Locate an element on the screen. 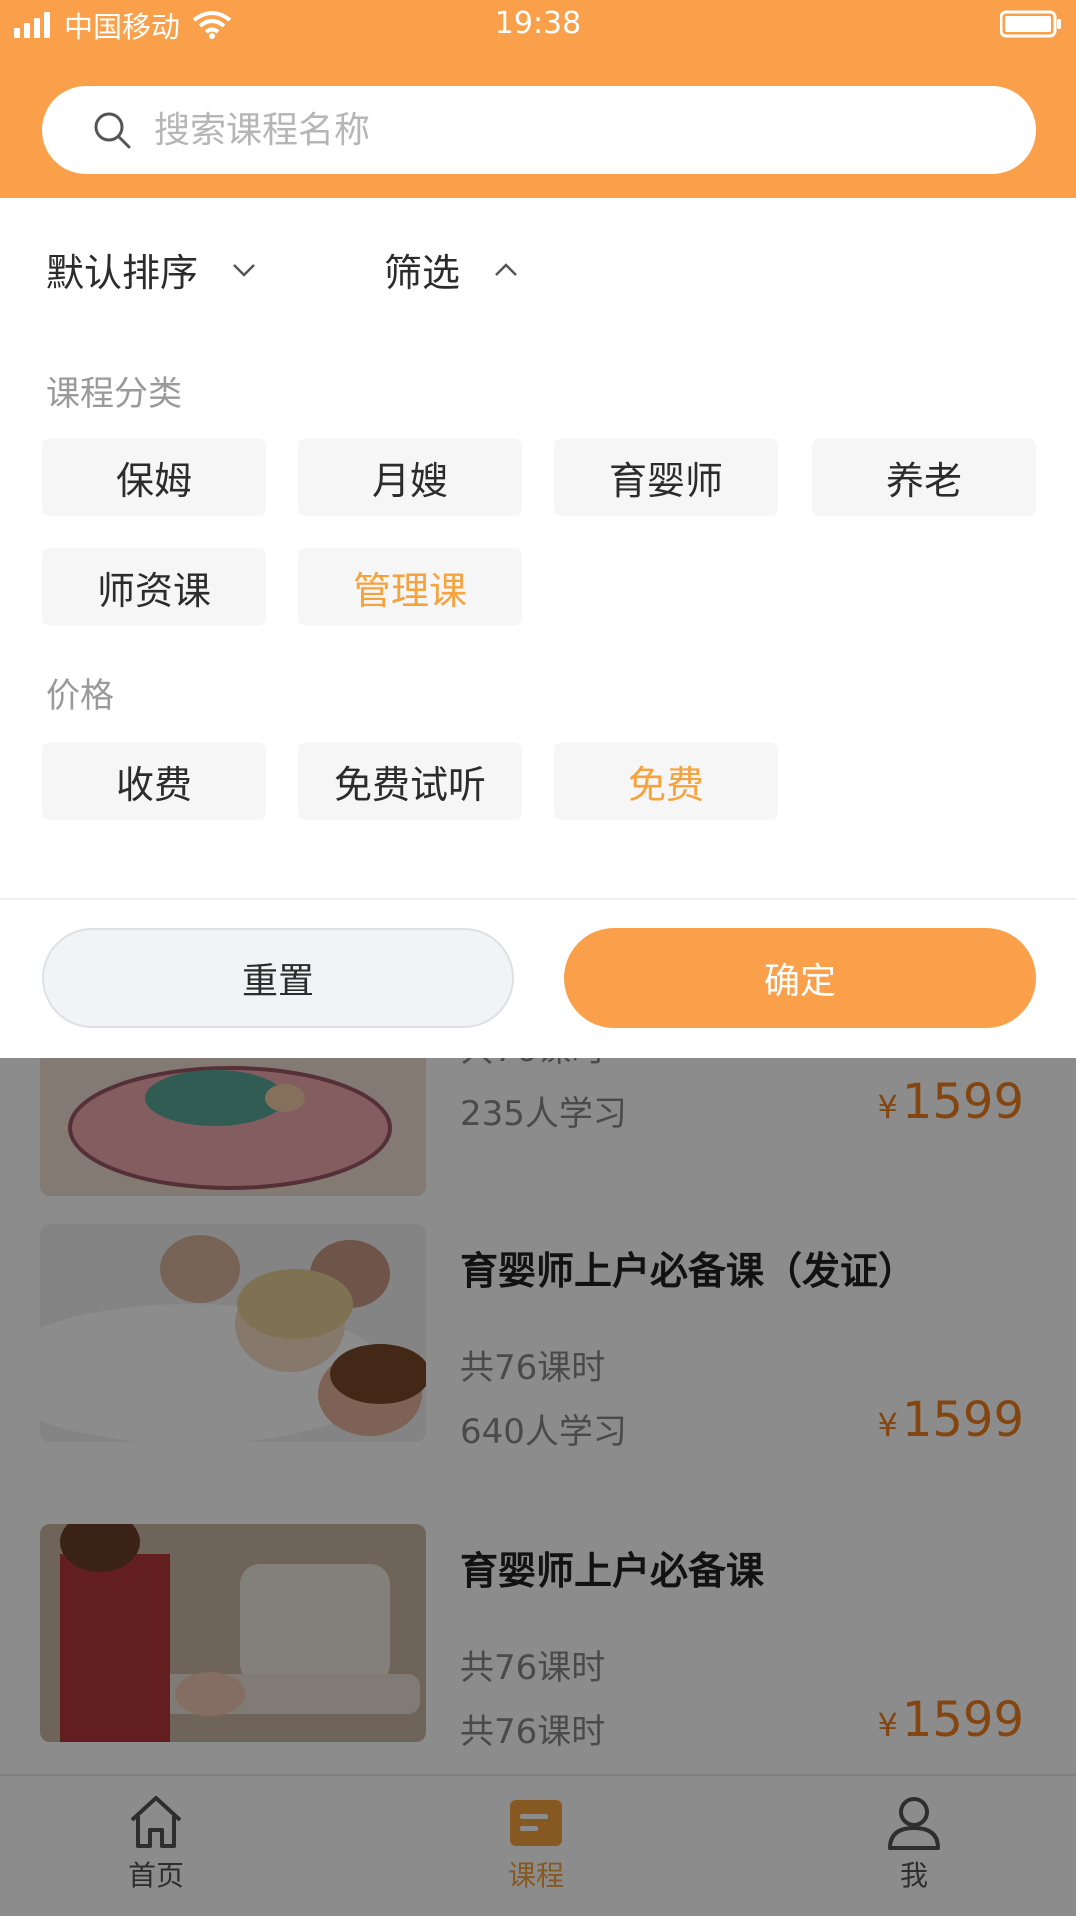 The image size is (1076, 1916). price-chip: 收费 is located at coordinates (154, 781).